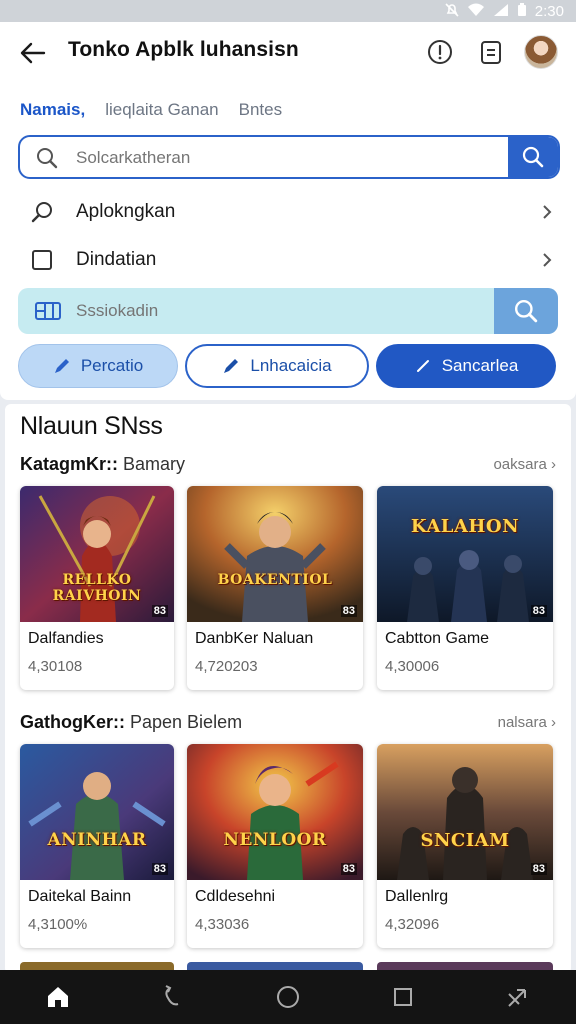  I want to click on game-title: Dallenlrg, so click(417, 896).